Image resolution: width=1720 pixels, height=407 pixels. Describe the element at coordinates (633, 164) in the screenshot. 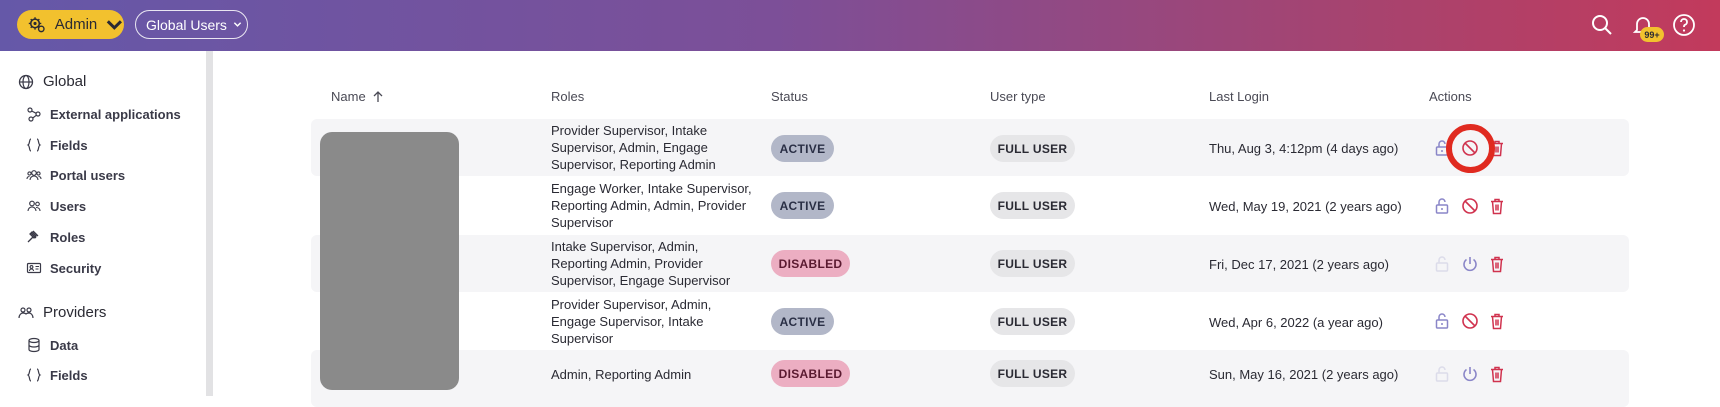

I see `roles-line: Supervisor, Reporting Admin` at that location.